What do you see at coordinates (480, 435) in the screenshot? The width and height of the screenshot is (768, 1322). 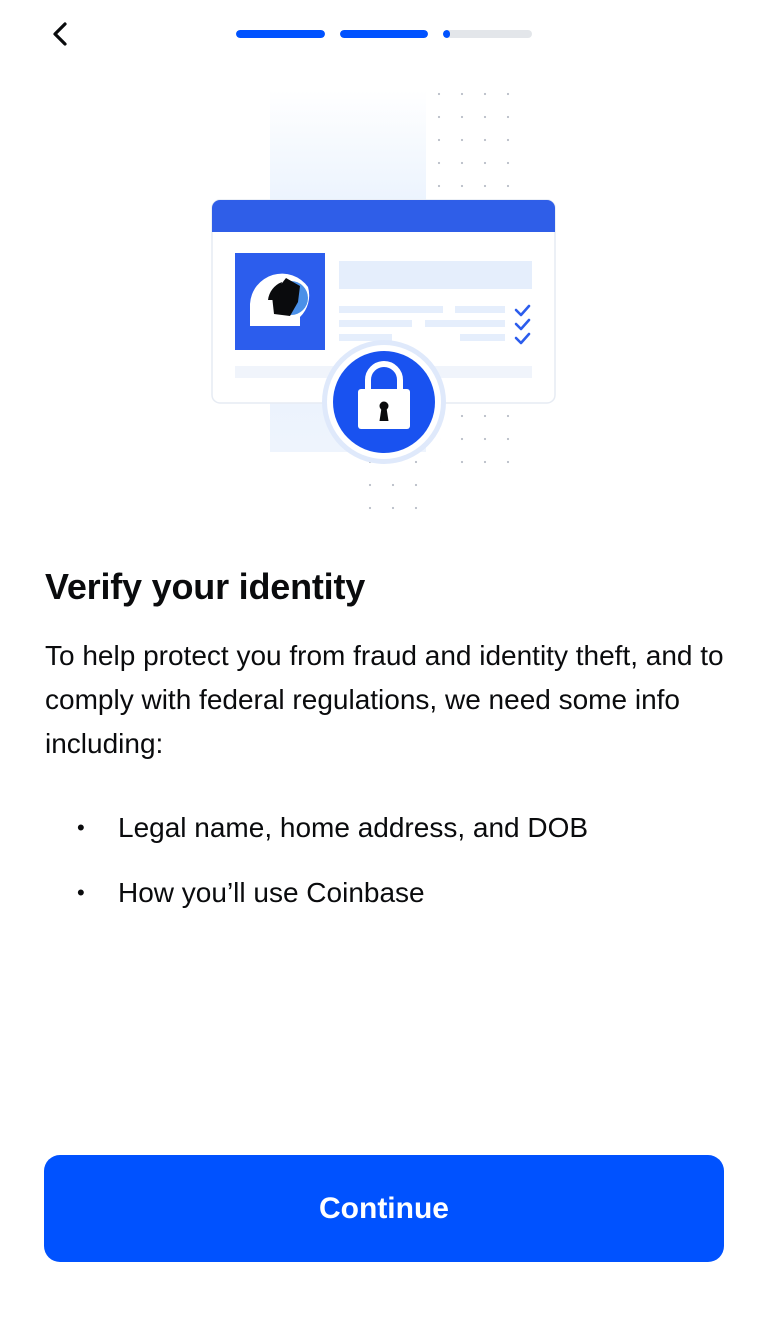 I see `dot-grid` at bounding box center [480, 435].